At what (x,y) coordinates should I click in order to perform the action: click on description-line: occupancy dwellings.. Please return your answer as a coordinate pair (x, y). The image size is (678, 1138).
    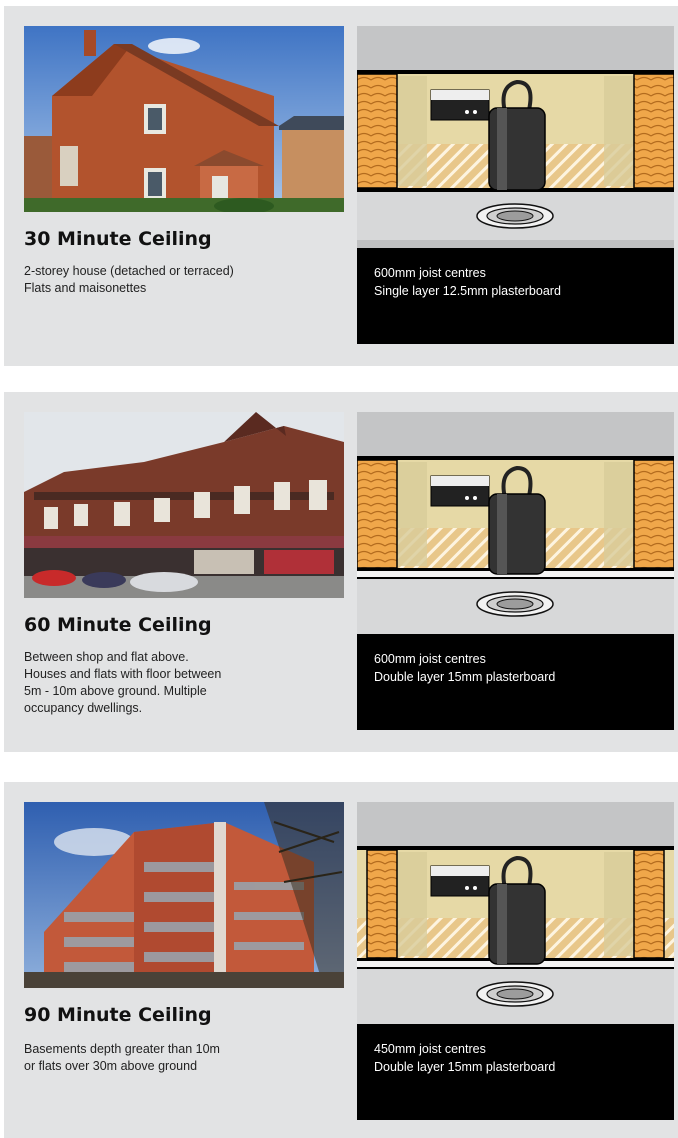
    Looking at the image, I should click on (83, 708).